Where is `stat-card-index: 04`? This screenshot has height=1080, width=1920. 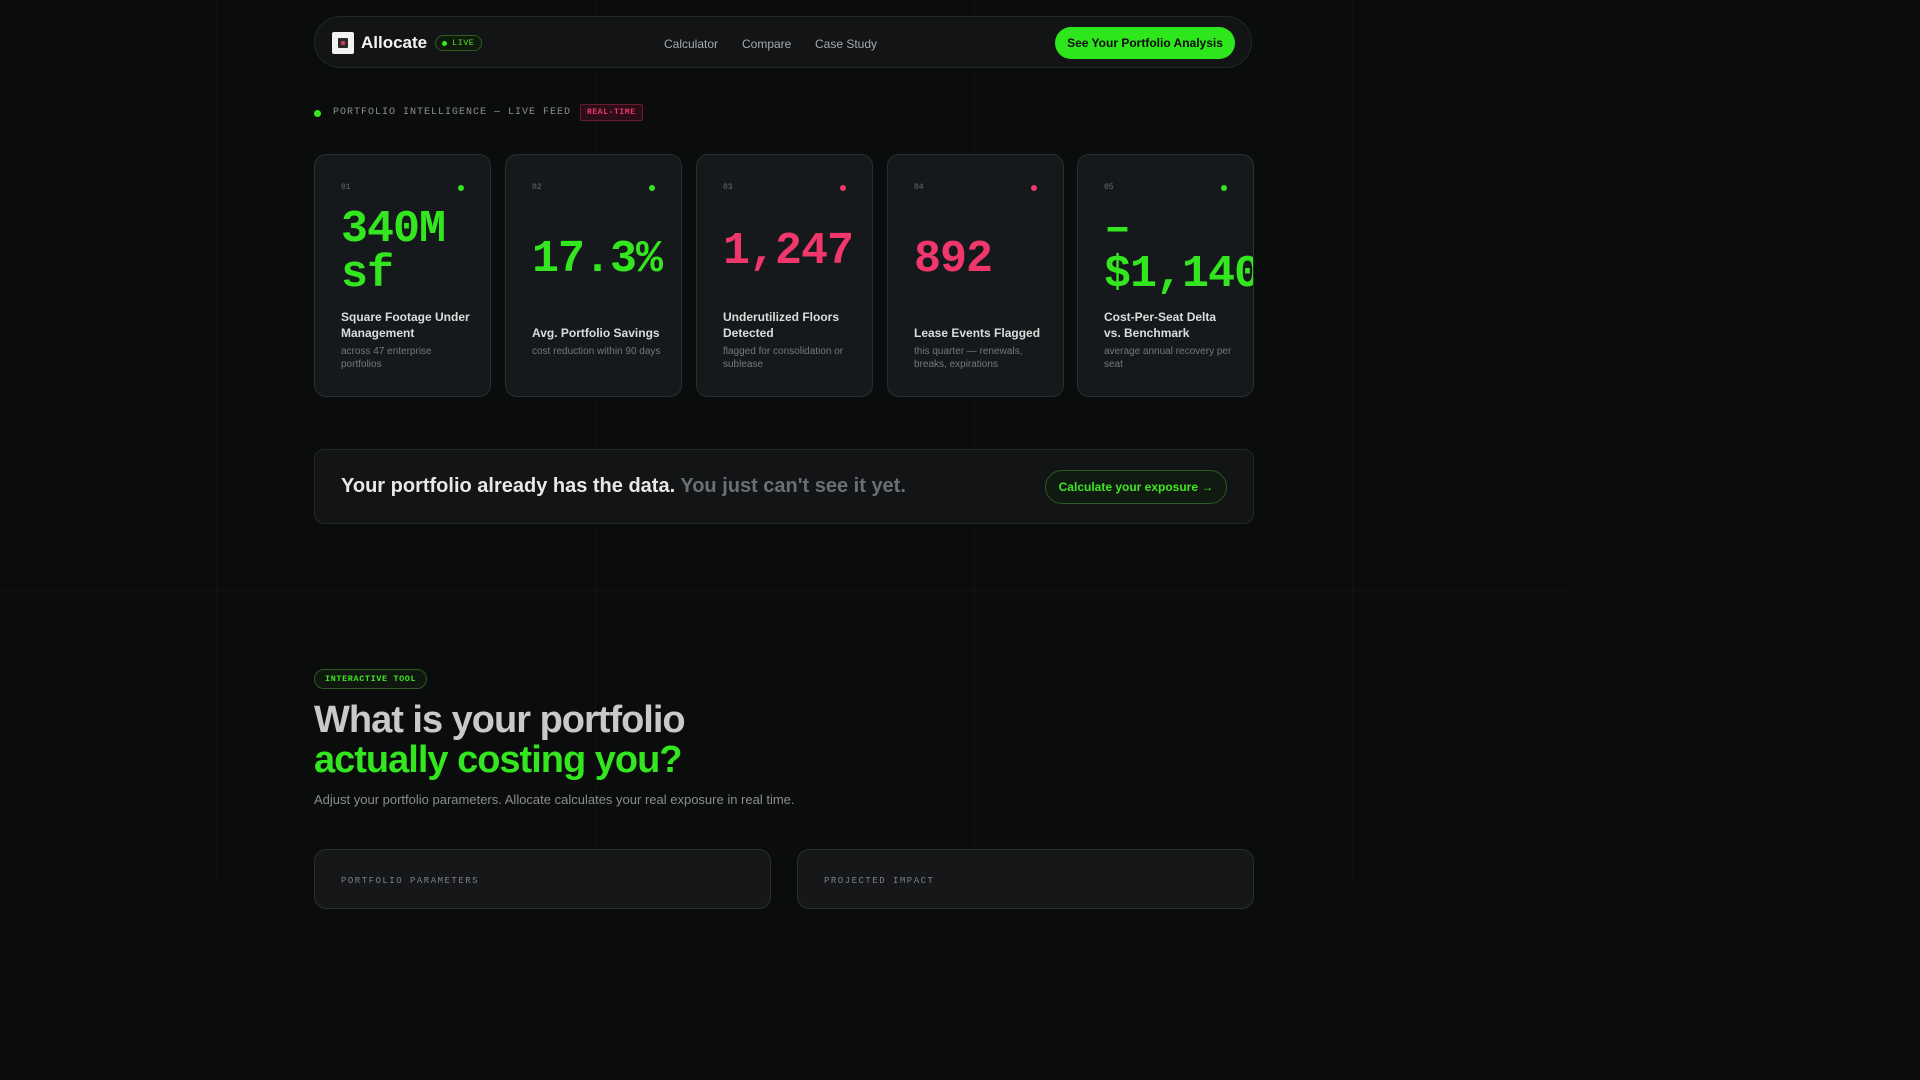
stat-card-index: 04 is located at coordinates (919, 187).